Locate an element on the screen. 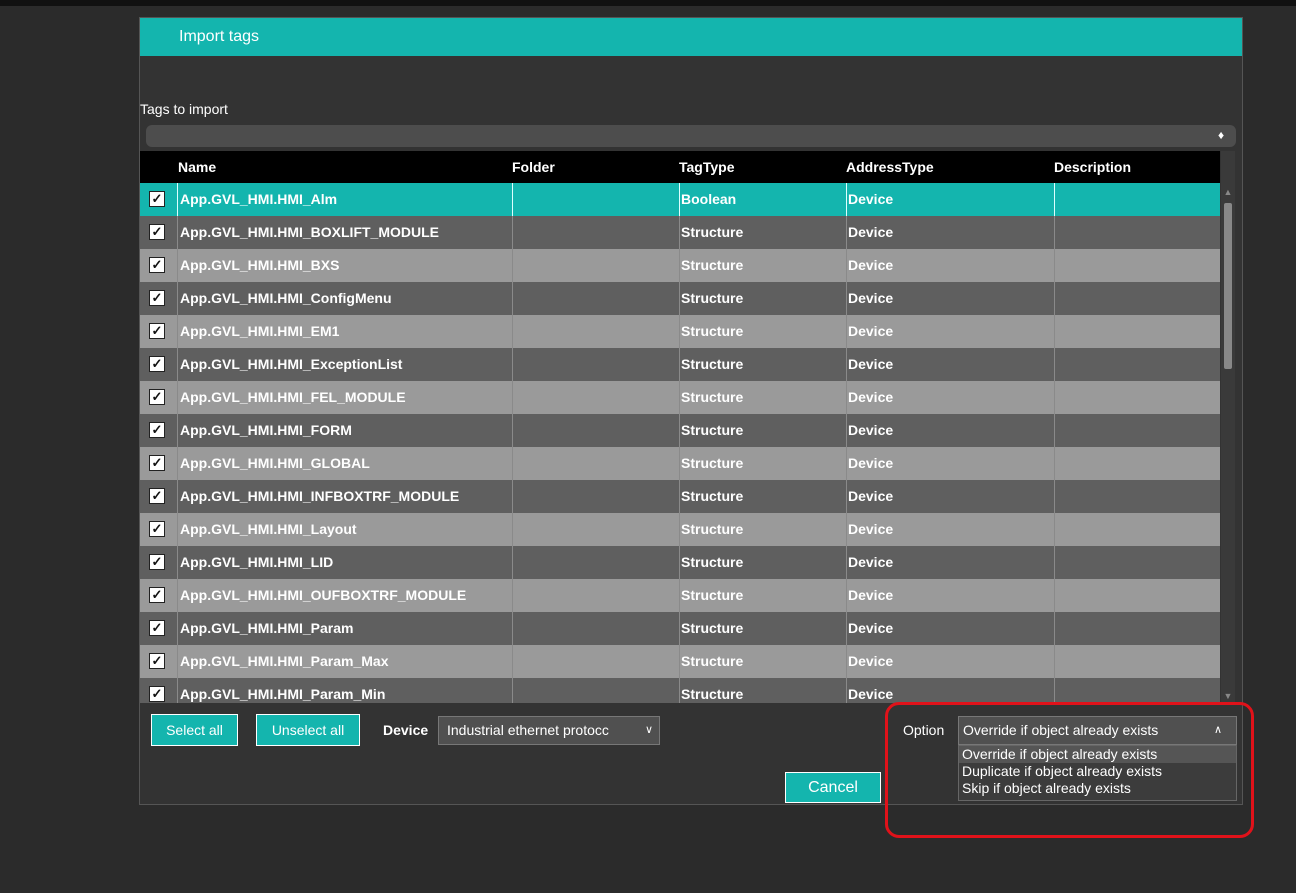  table-row: ✓ App.GVL_HMI.HMI_GLOBAL Structure Device is located at coordinates (680, 463).